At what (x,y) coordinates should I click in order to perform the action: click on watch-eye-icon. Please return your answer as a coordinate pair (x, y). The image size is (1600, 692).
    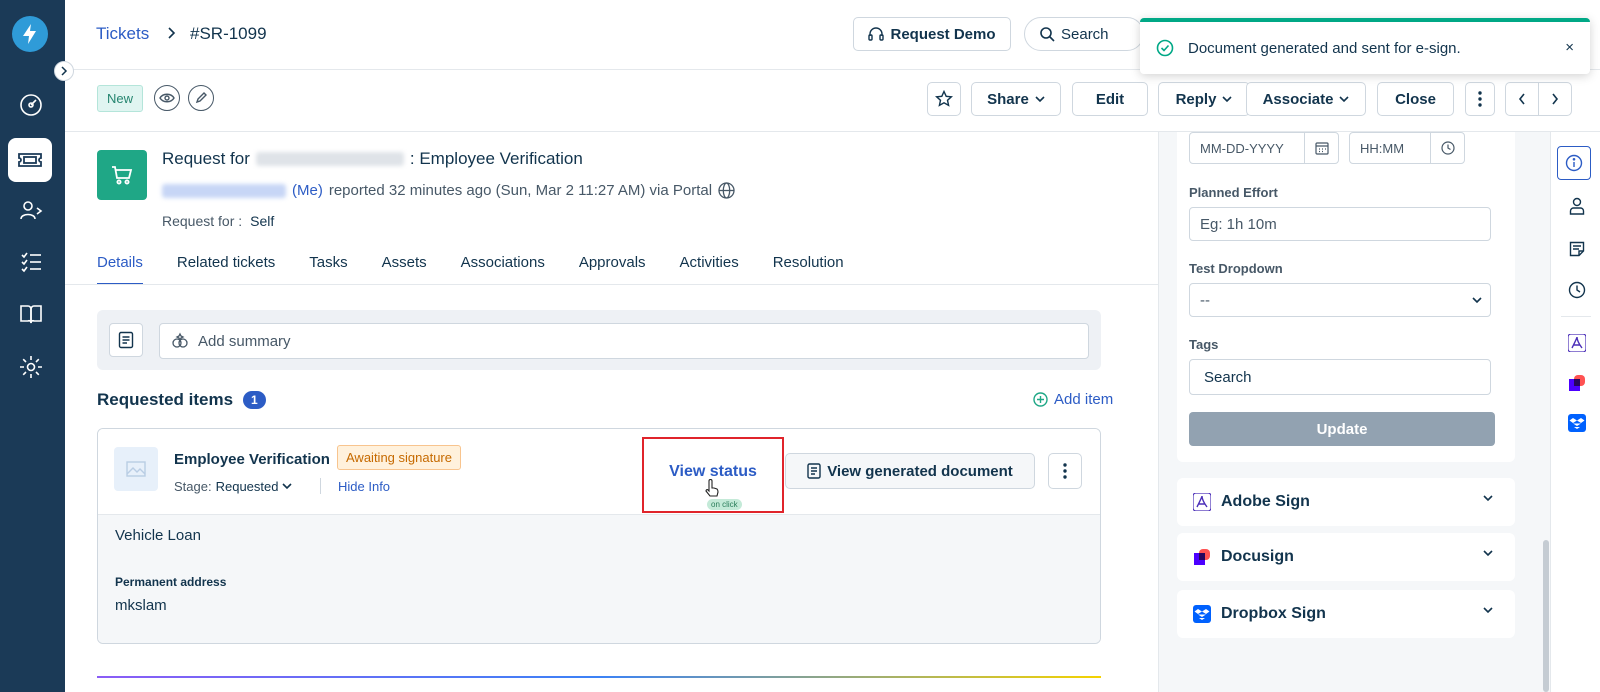
    Looking at the image, I should click on (167, 98).